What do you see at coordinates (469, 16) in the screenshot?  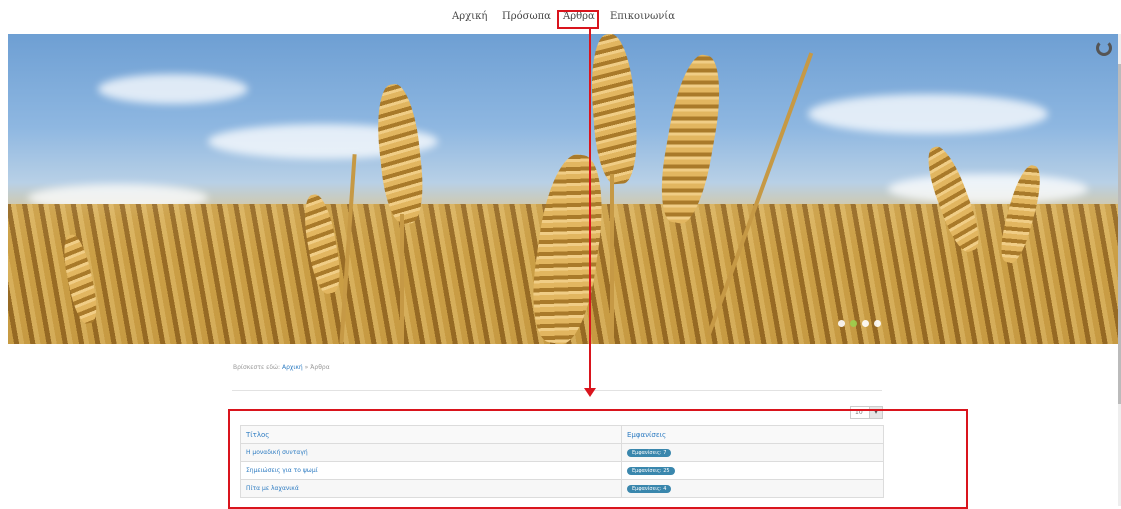 I see `nav-item-home: Αρχική` at bounding box center [469, 16].